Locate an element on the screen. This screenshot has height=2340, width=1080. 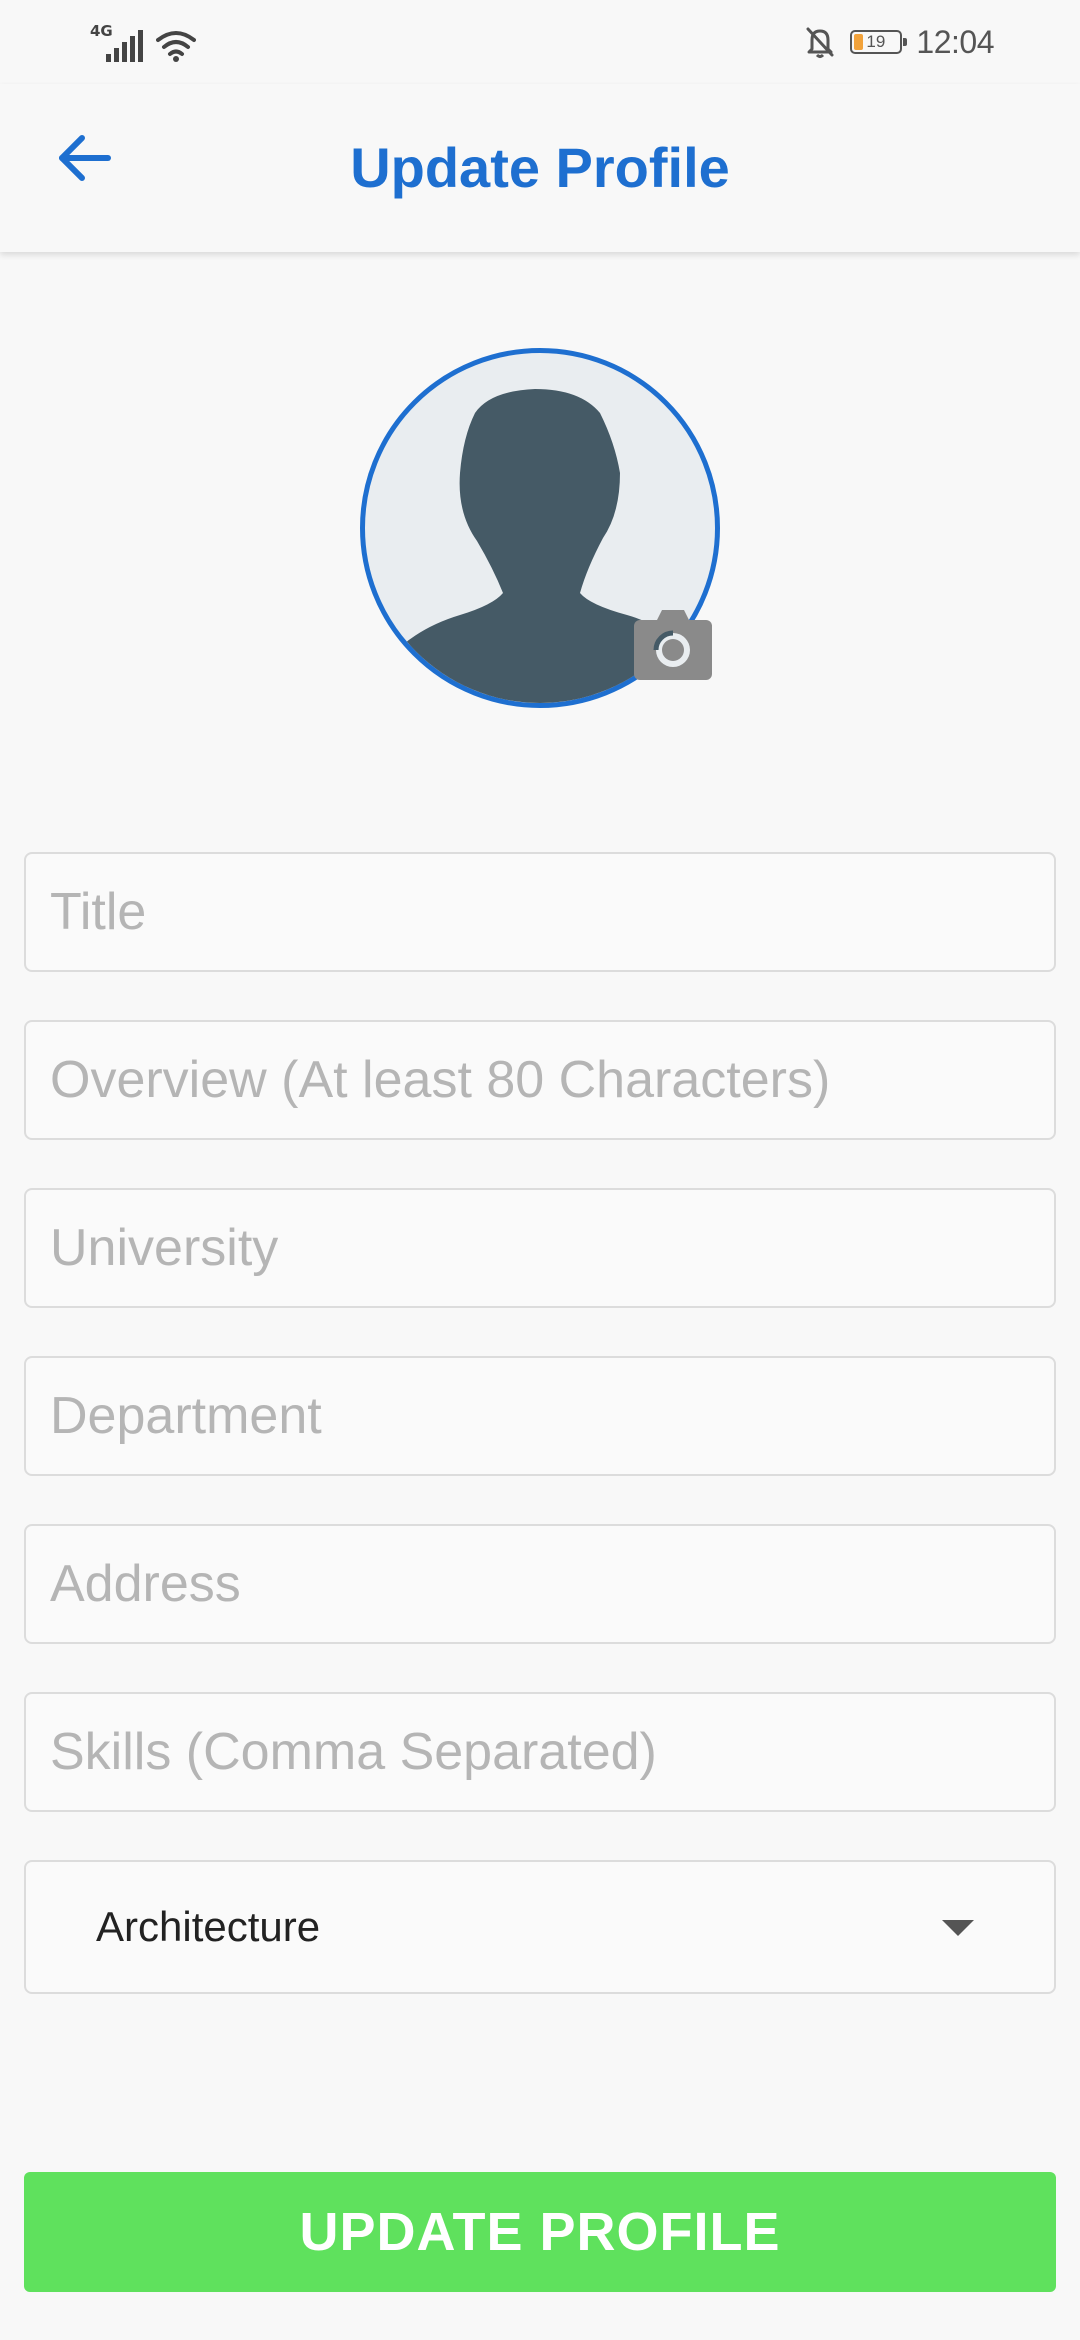
address-input is located at coordinates (540, 1584).